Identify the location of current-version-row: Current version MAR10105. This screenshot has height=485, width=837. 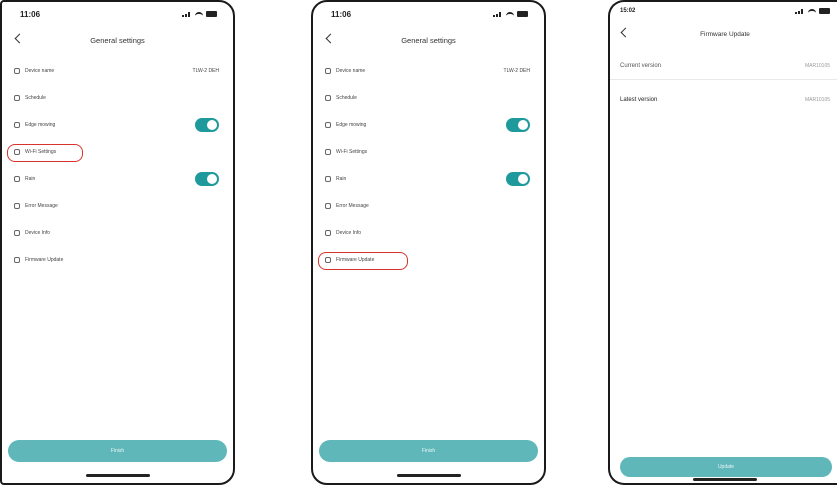
(723, 66).